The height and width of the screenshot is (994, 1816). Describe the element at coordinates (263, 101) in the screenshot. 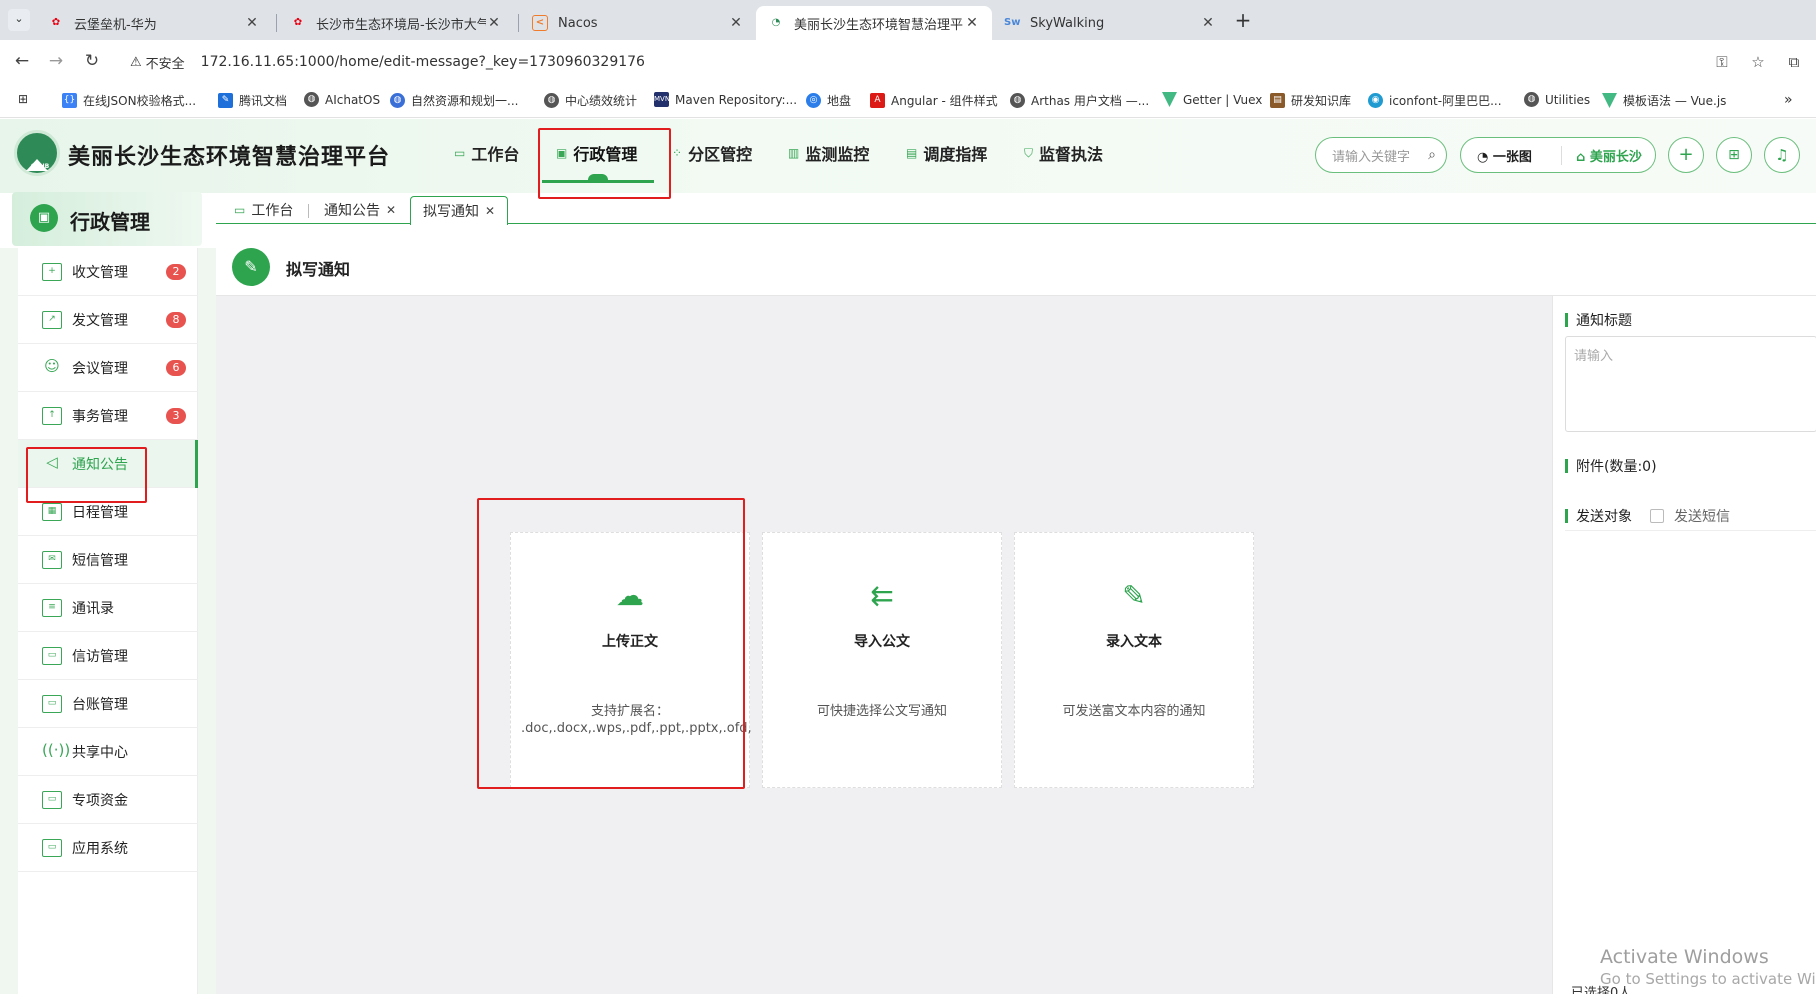

I see `bookmark-label: 腾讯文档` at that location.